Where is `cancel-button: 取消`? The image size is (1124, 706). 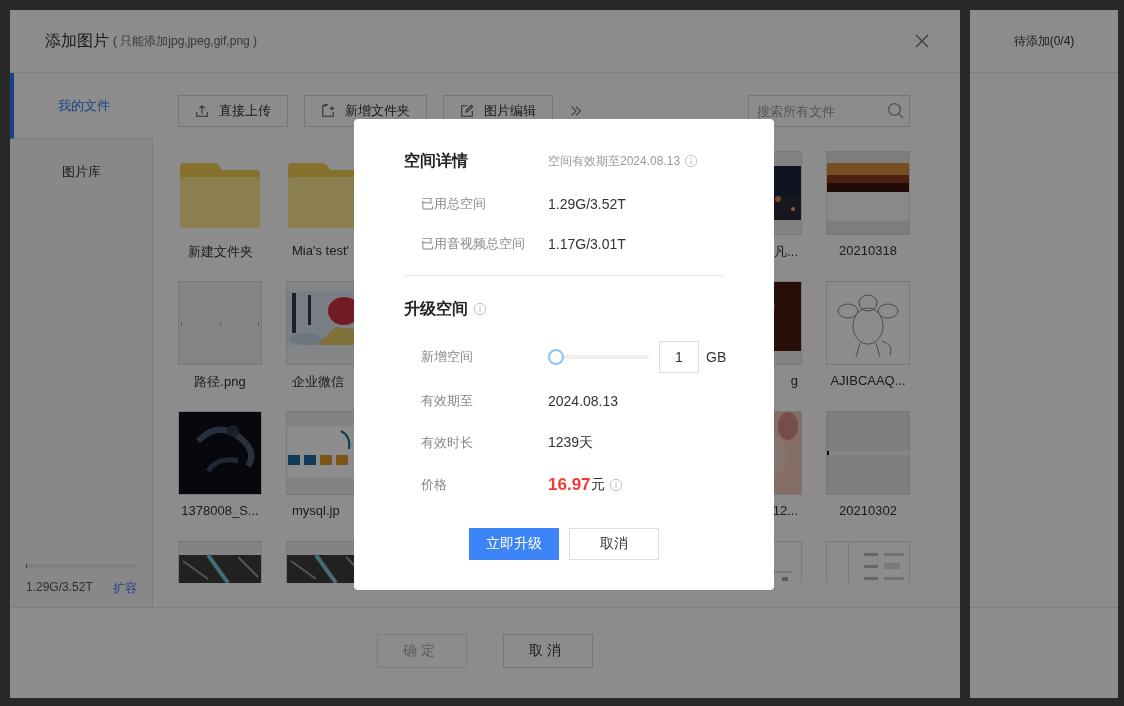 cancel-button: 取消 is located at coordinates (614, 544).